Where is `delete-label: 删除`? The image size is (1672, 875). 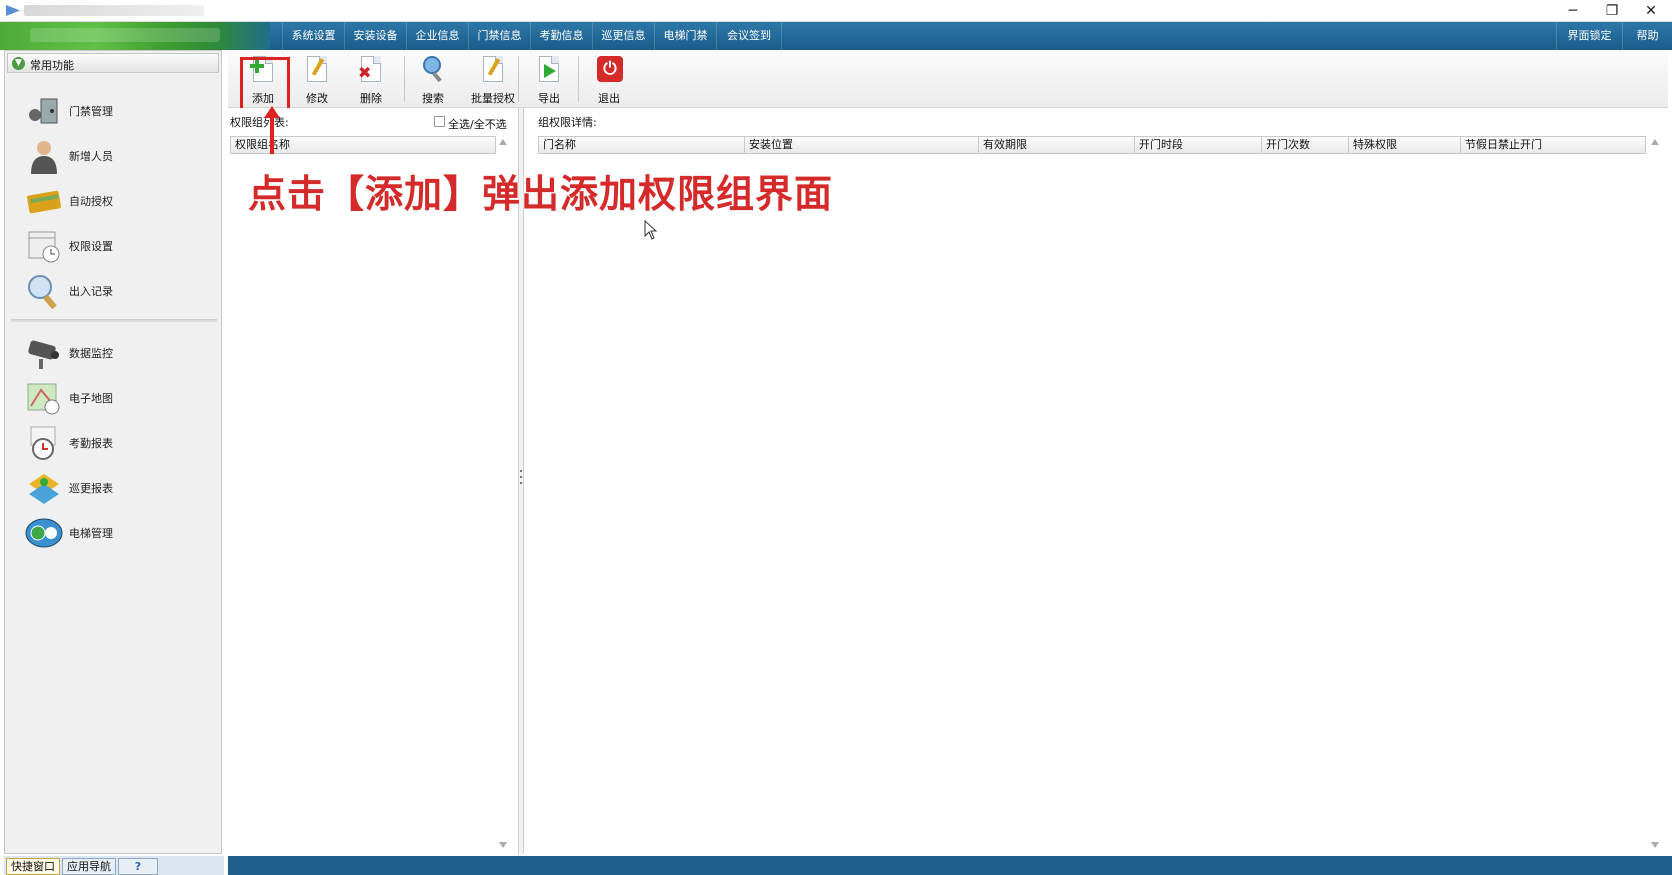
delete-label: 删除 is located at coordinates (371, 98).